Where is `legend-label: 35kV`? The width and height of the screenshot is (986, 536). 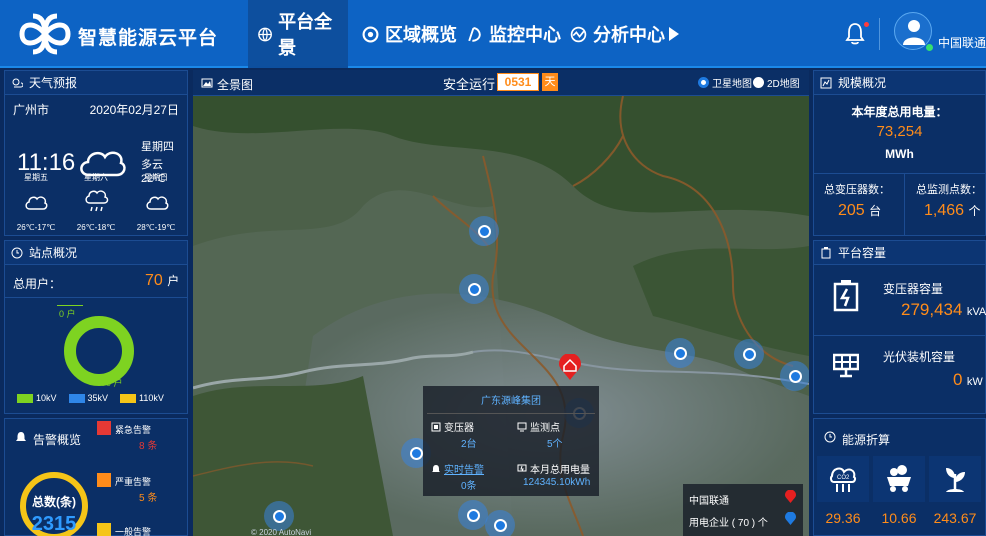
legend-label: 35kV is located at coordinates (98, 398).